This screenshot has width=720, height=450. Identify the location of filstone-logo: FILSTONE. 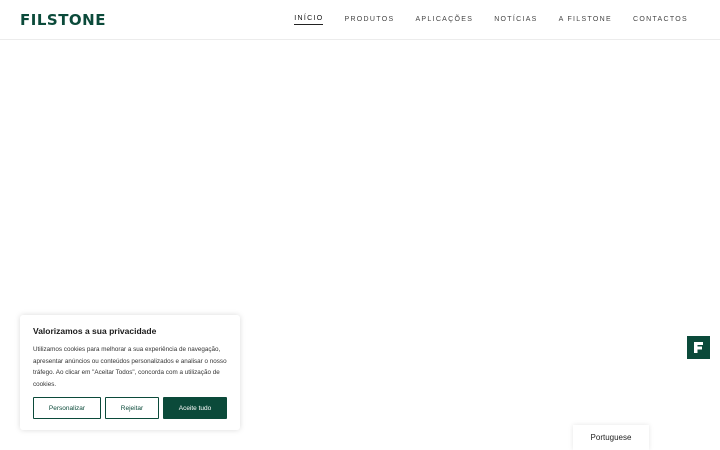
(63, 19).